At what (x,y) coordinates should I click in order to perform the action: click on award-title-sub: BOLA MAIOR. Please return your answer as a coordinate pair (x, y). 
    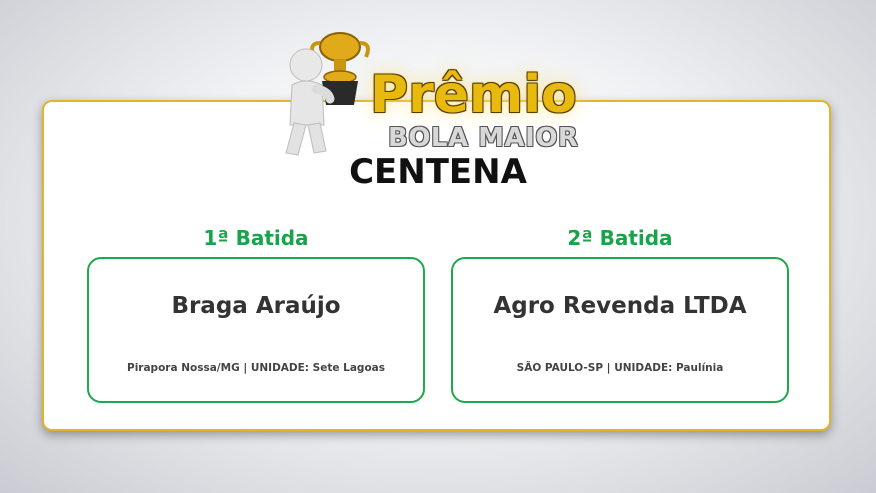
    Looking at the image, I should click on (483, 138).